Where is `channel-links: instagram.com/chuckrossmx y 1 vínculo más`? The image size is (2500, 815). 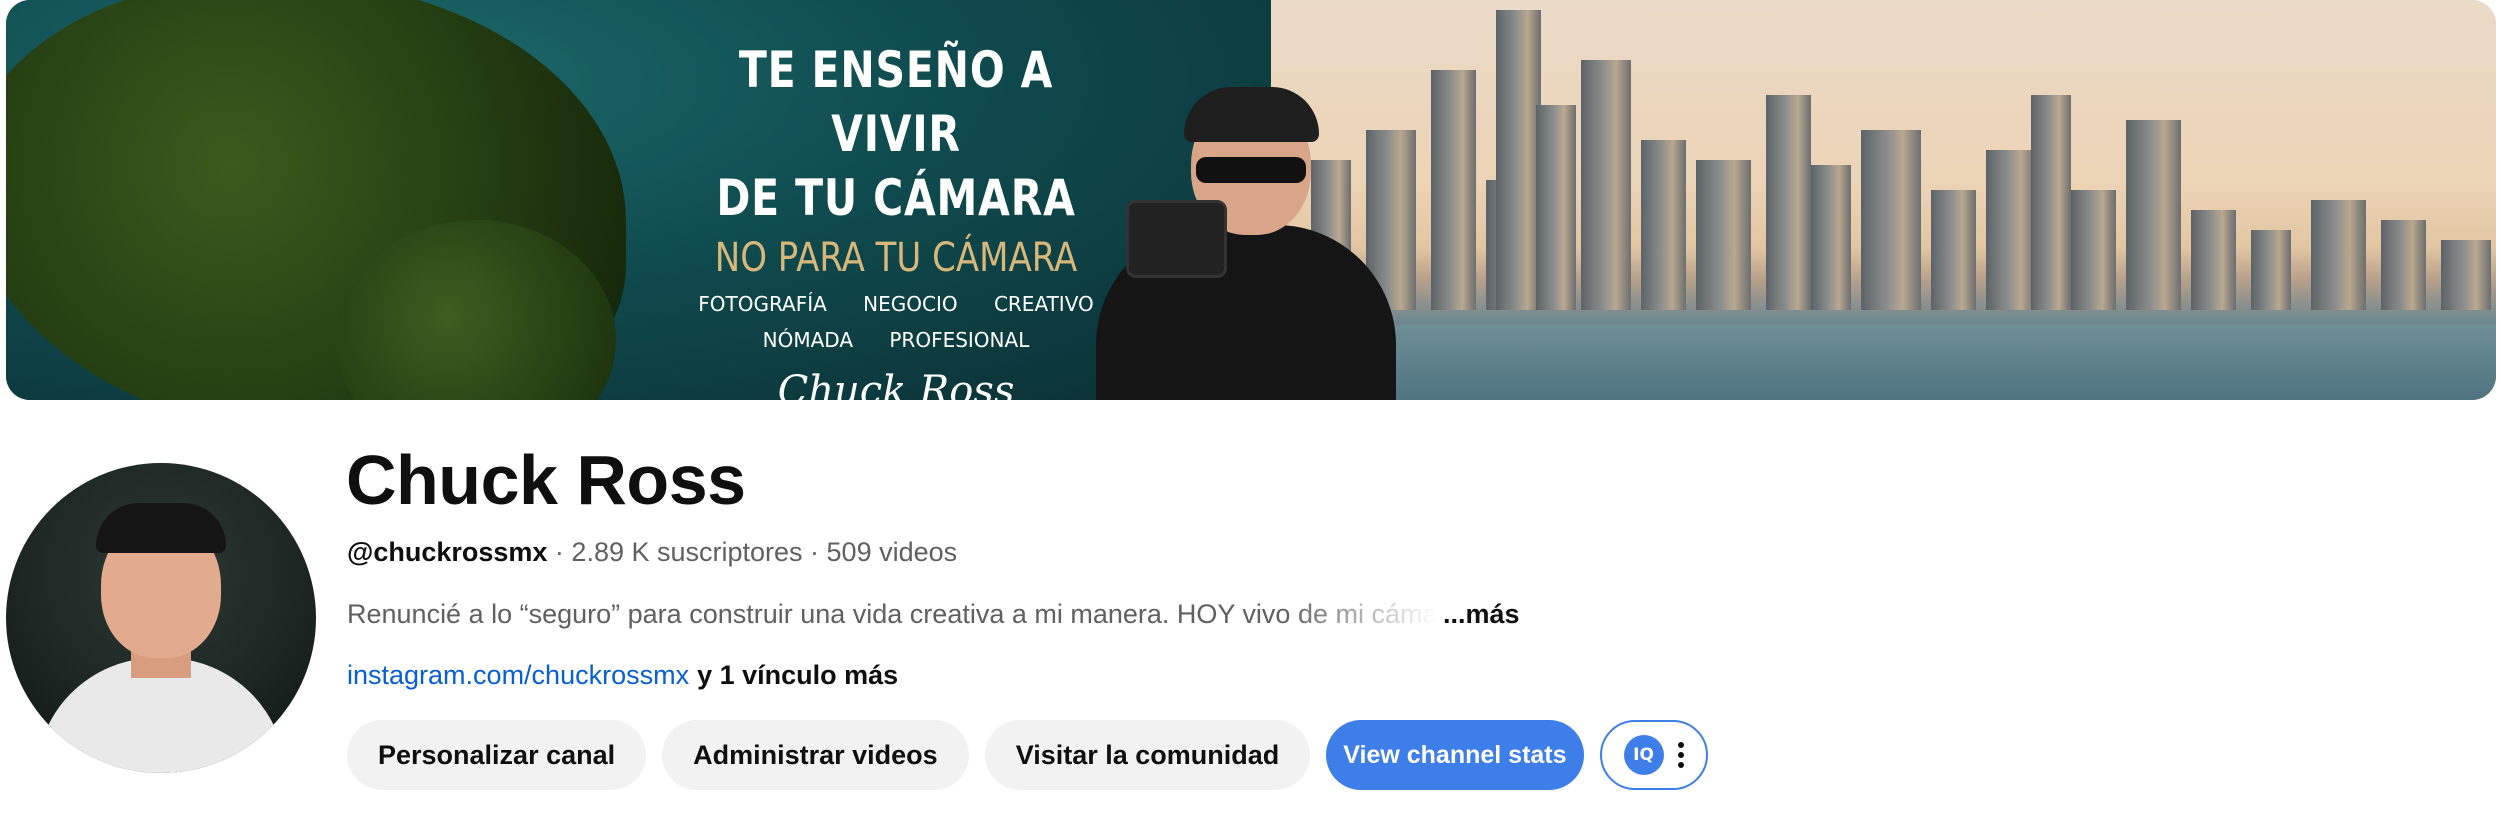 channel-links: instagram.com/chuckrossmx y 1 vínculo más is located at coordinates (622, 675).